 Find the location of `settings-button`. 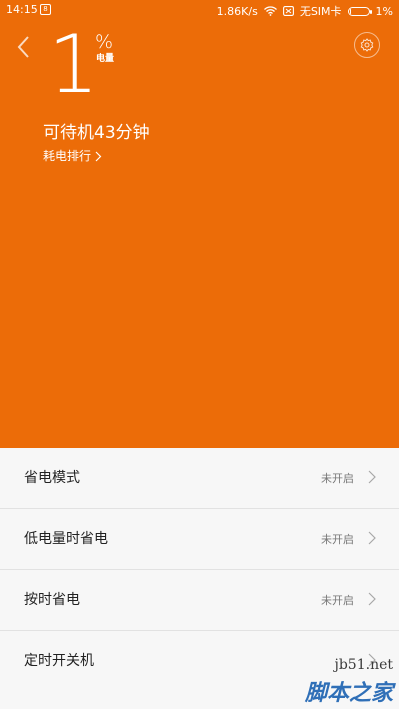

settings-button is located at coordinates (367, 45).